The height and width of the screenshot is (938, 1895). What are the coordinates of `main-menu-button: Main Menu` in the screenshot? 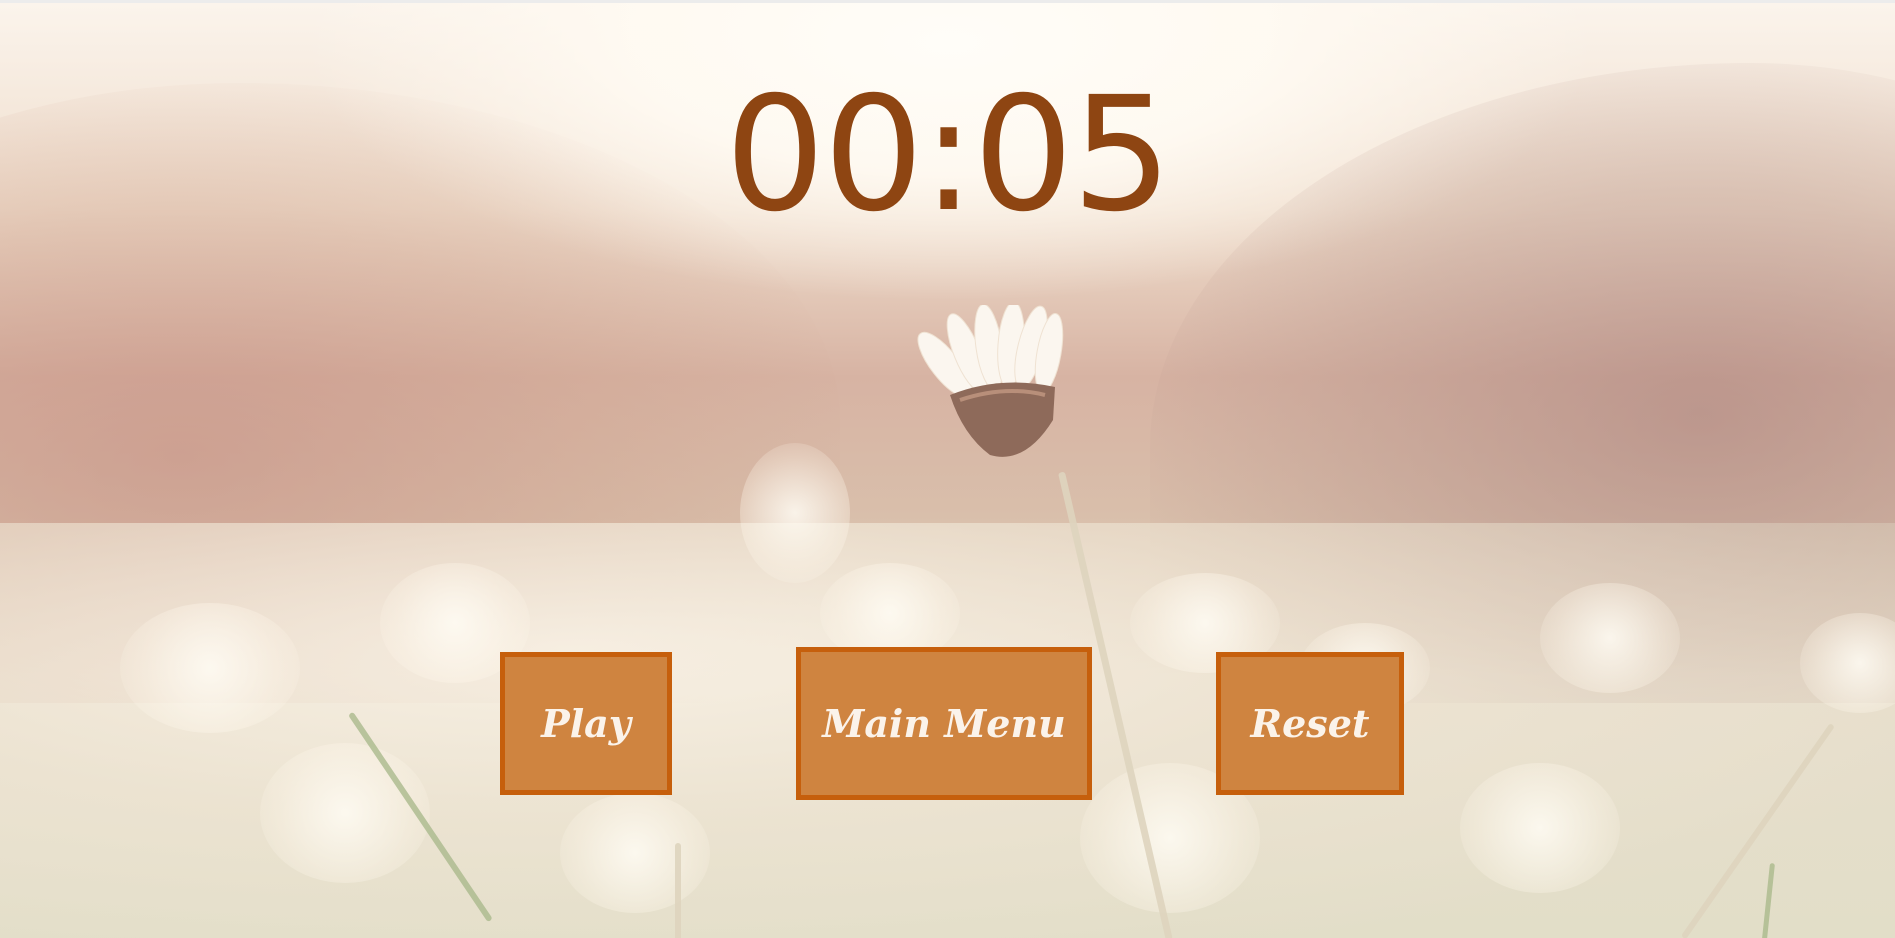 It's located at (944, 723).